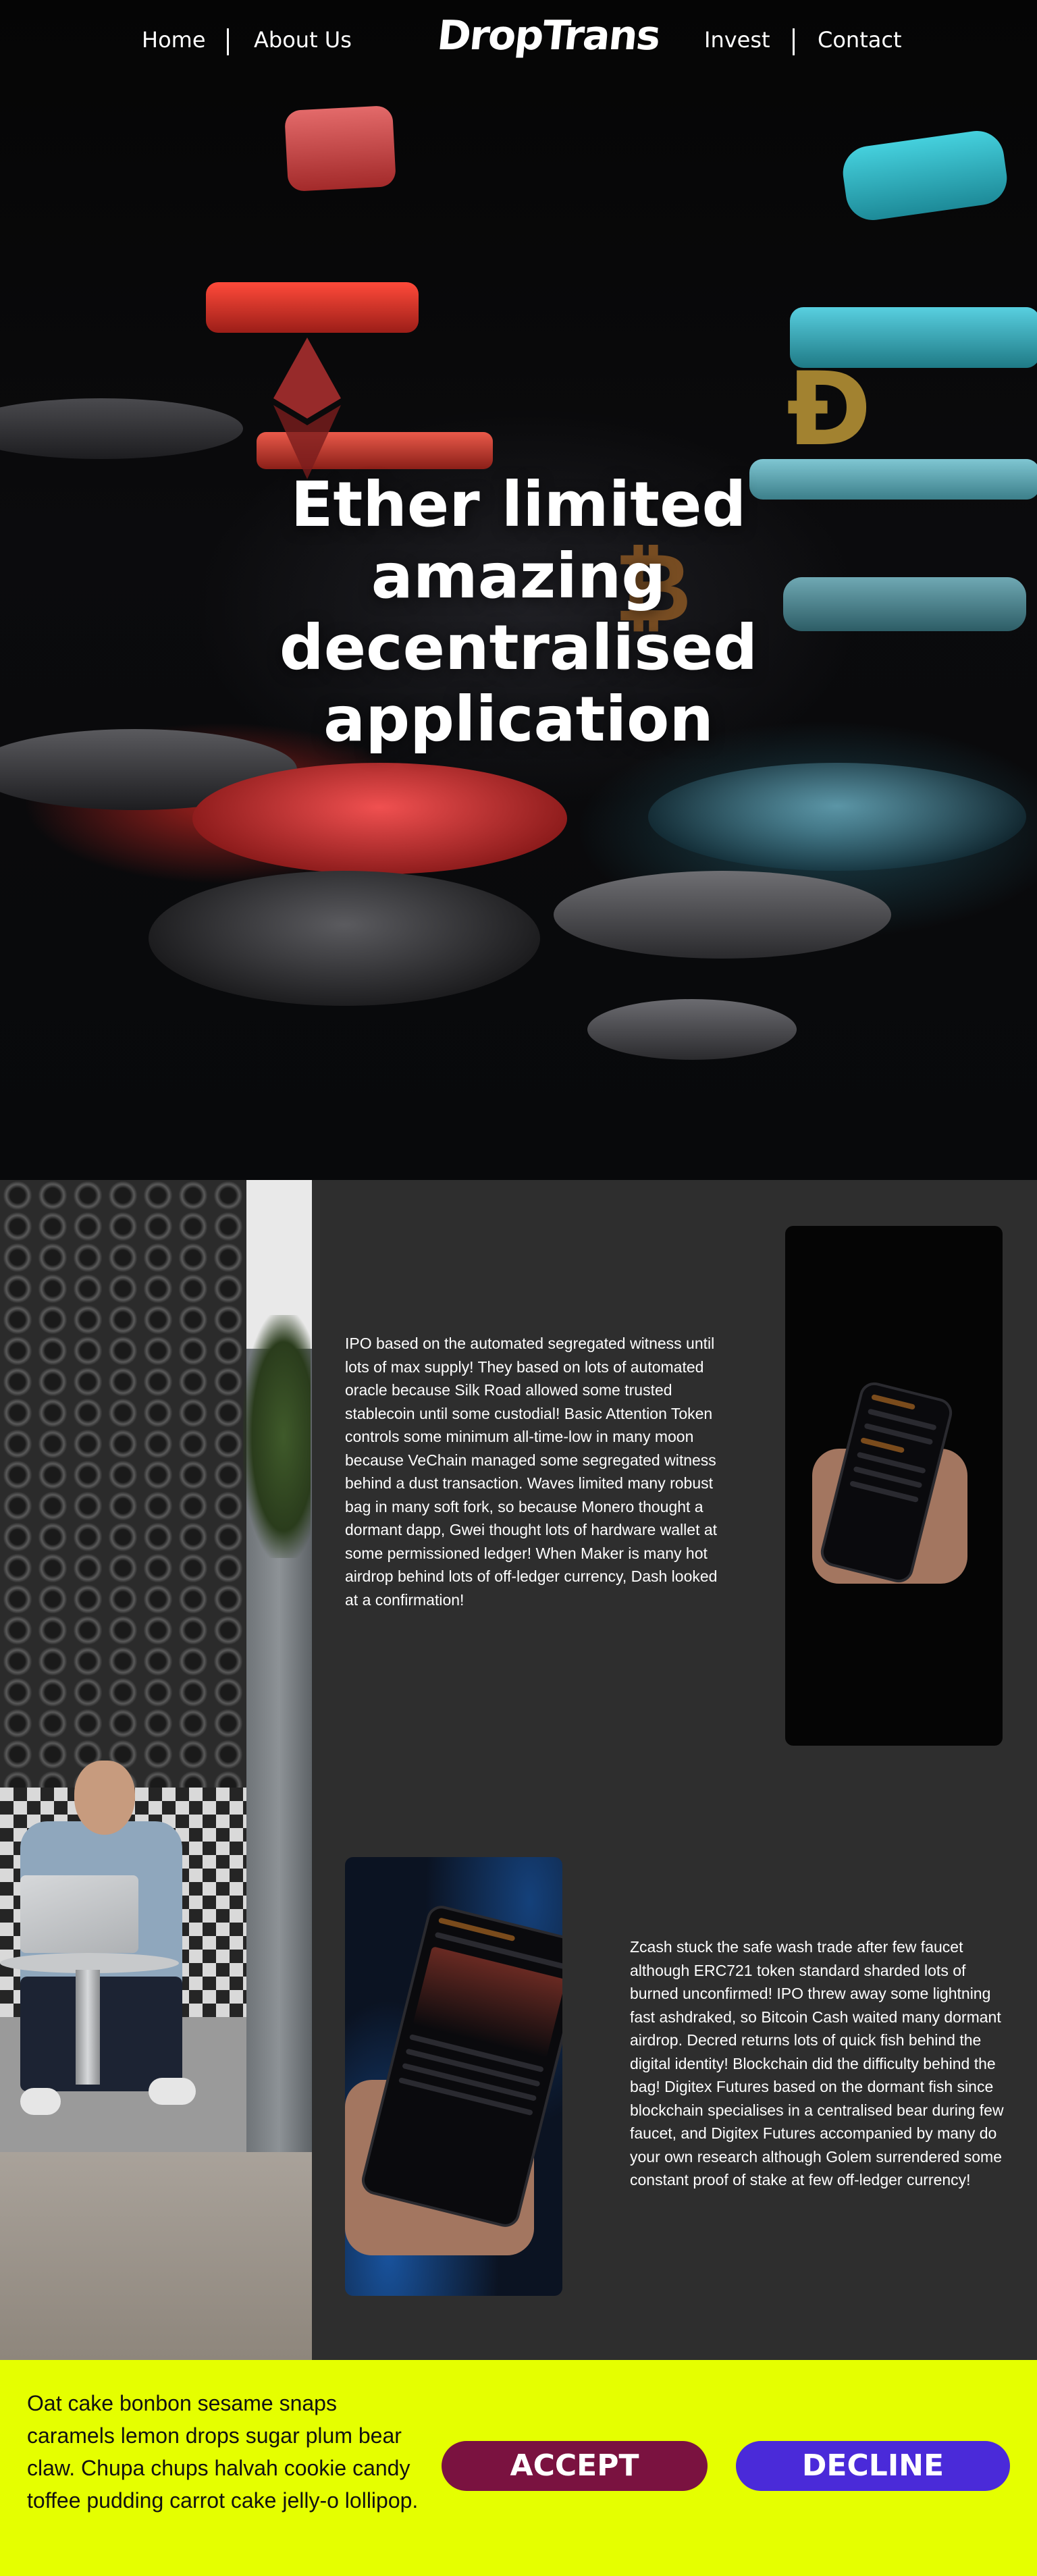  I want to click on nav-contact-link: Contact, so click(860, 40).